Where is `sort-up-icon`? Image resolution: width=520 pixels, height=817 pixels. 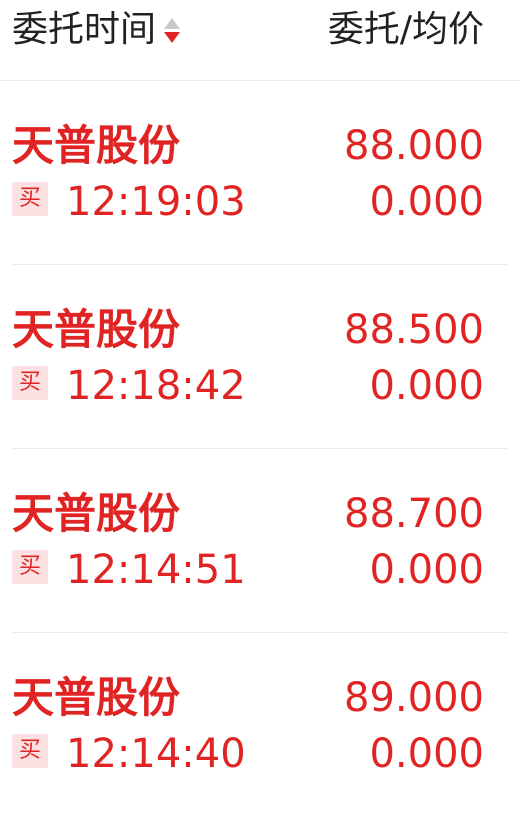
sort-up-icon is located at coordinates (172, 23).